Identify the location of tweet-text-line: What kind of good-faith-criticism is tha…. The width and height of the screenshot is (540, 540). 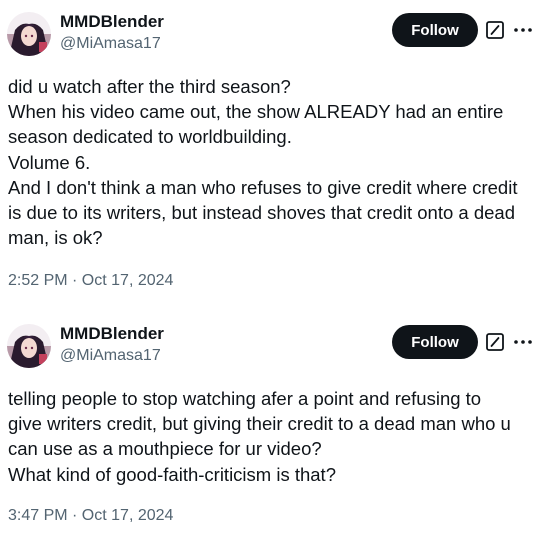
(172, 474).